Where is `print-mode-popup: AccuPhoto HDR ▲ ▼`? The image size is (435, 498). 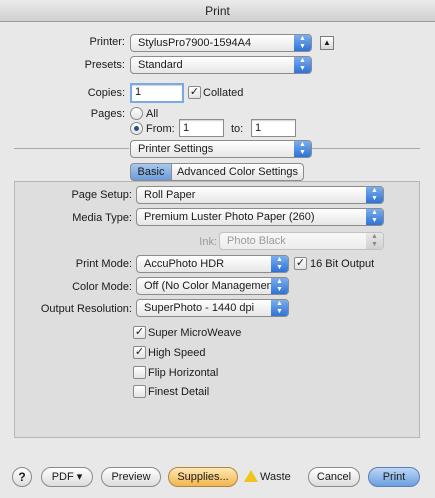 print-mode-popup: AccuPhoto HDR ▲ ▼ is located at coordinates (212, 264).